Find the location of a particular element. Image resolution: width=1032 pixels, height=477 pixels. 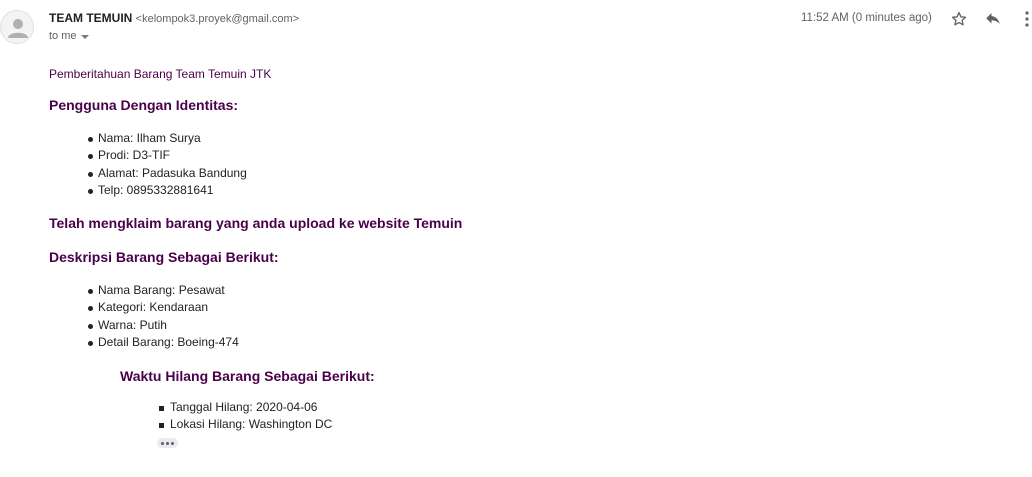

description-heading: Deskripsi Barang Sebagai Berikut: is located at coordinates (164, 257).